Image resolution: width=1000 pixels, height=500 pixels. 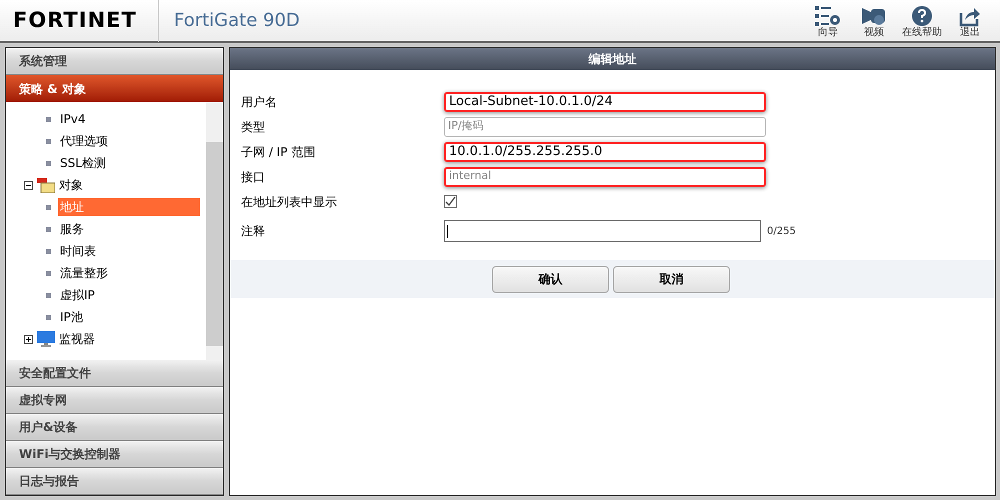 What do you see at coordinates (236, 21) in the screenshot?
I see `product-title: FortiGate 90D` at bounding box center [236, 21].